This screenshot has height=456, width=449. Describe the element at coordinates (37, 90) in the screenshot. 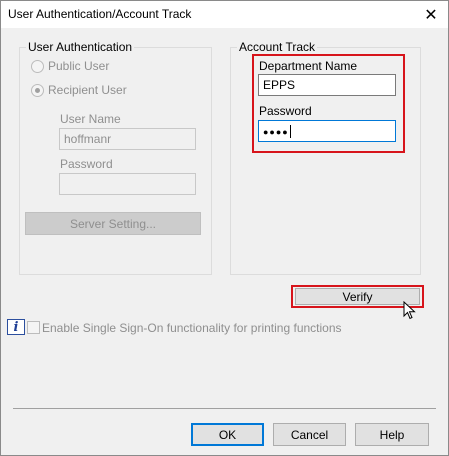

I see `recipient-user-radio-circle` at that location.